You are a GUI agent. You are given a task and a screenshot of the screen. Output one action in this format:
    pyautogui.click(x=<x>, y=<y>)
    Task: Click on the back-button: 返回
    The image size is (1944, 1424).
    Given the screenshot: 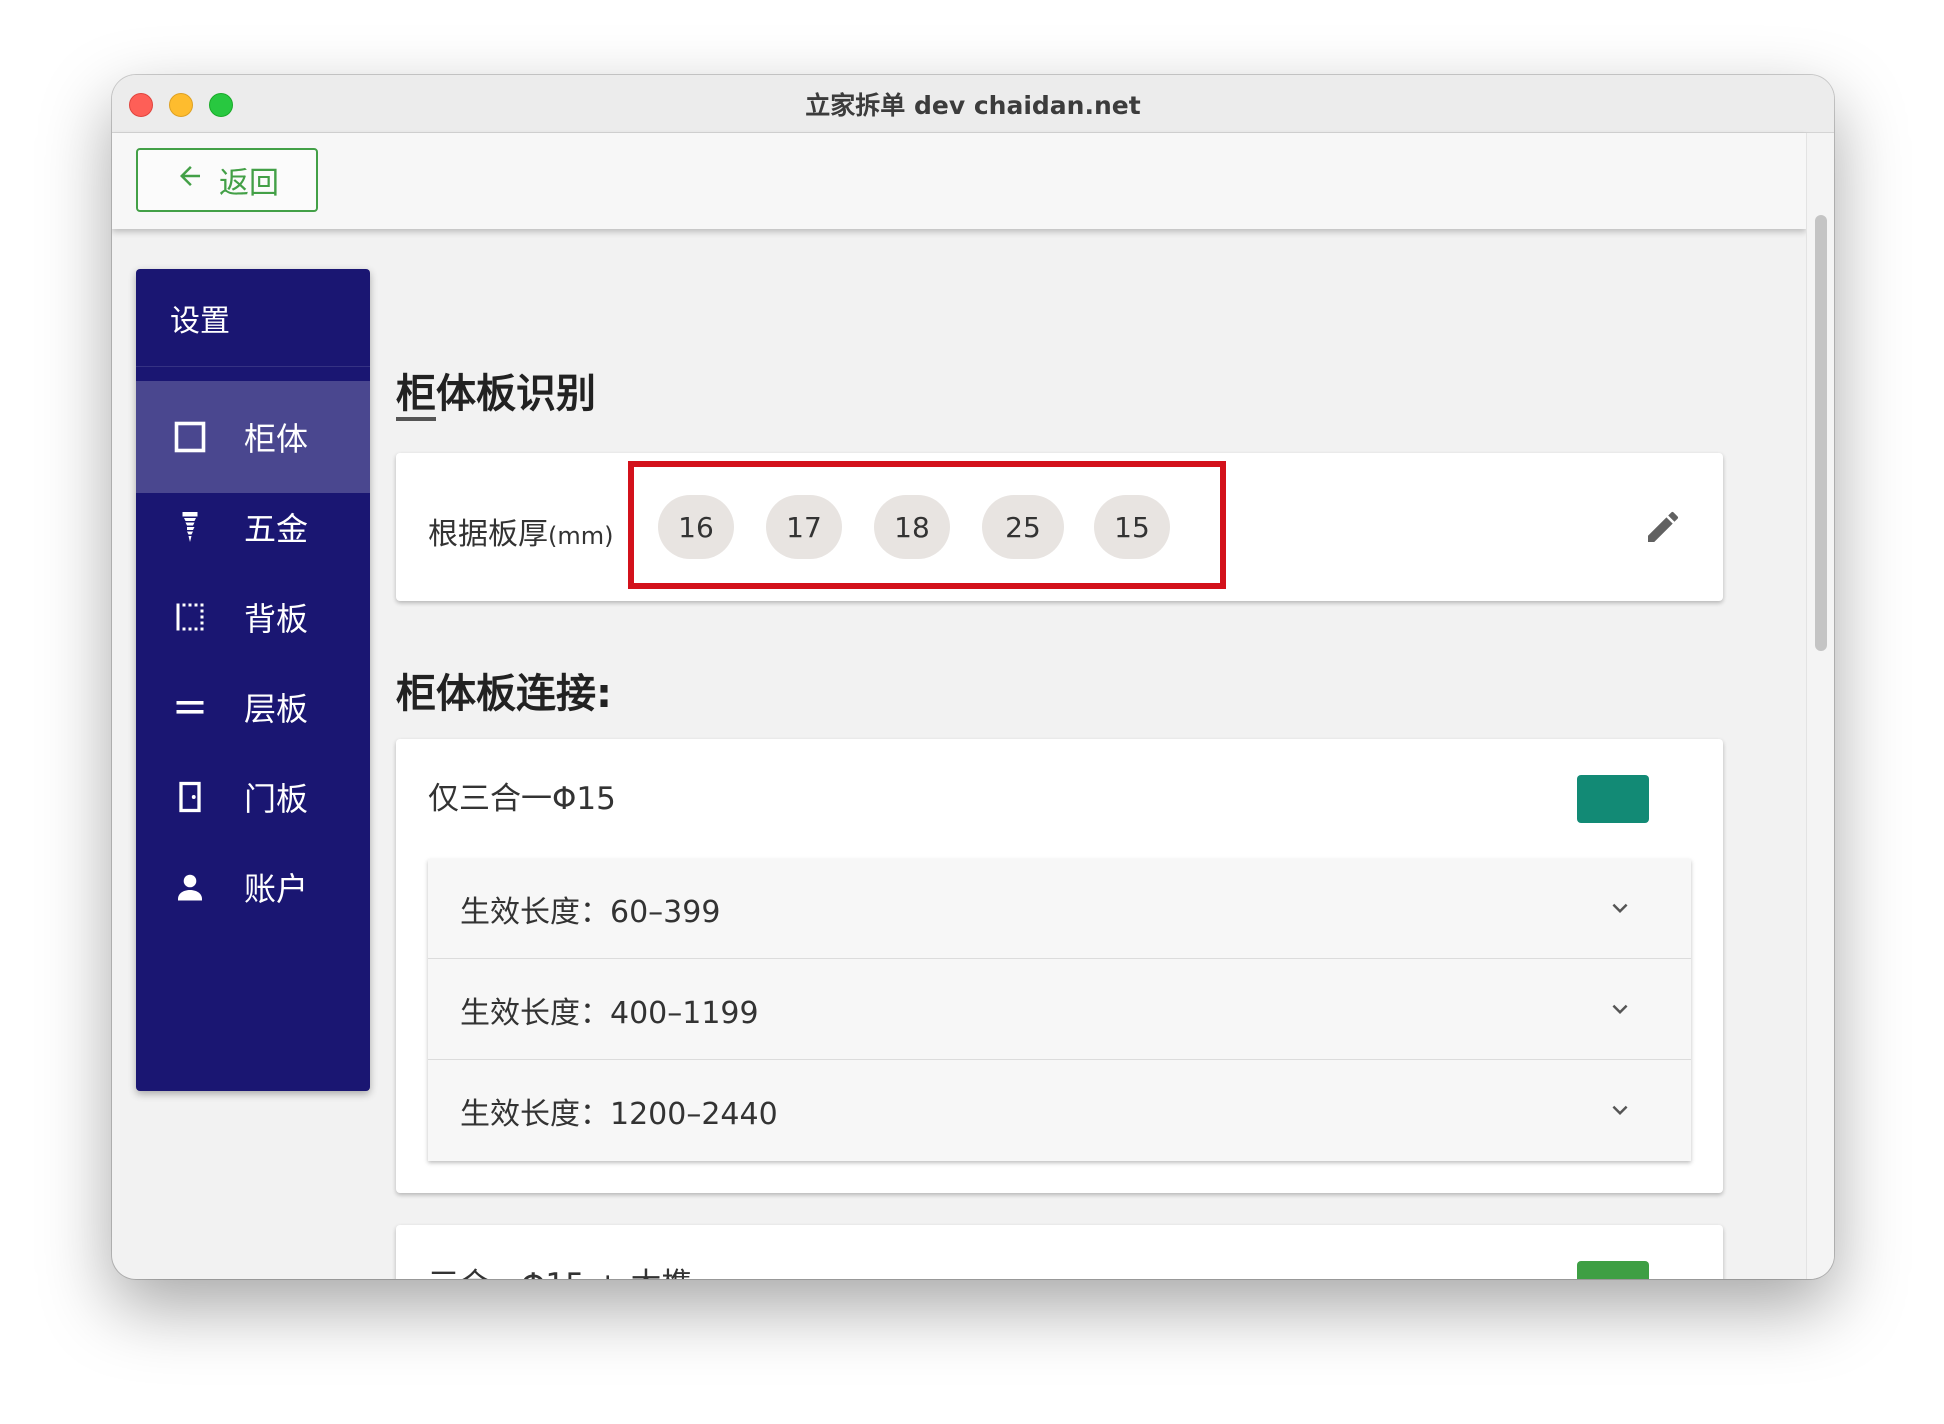 What is the action you would take?
    pyautogui.click(x=227, y=180)
    